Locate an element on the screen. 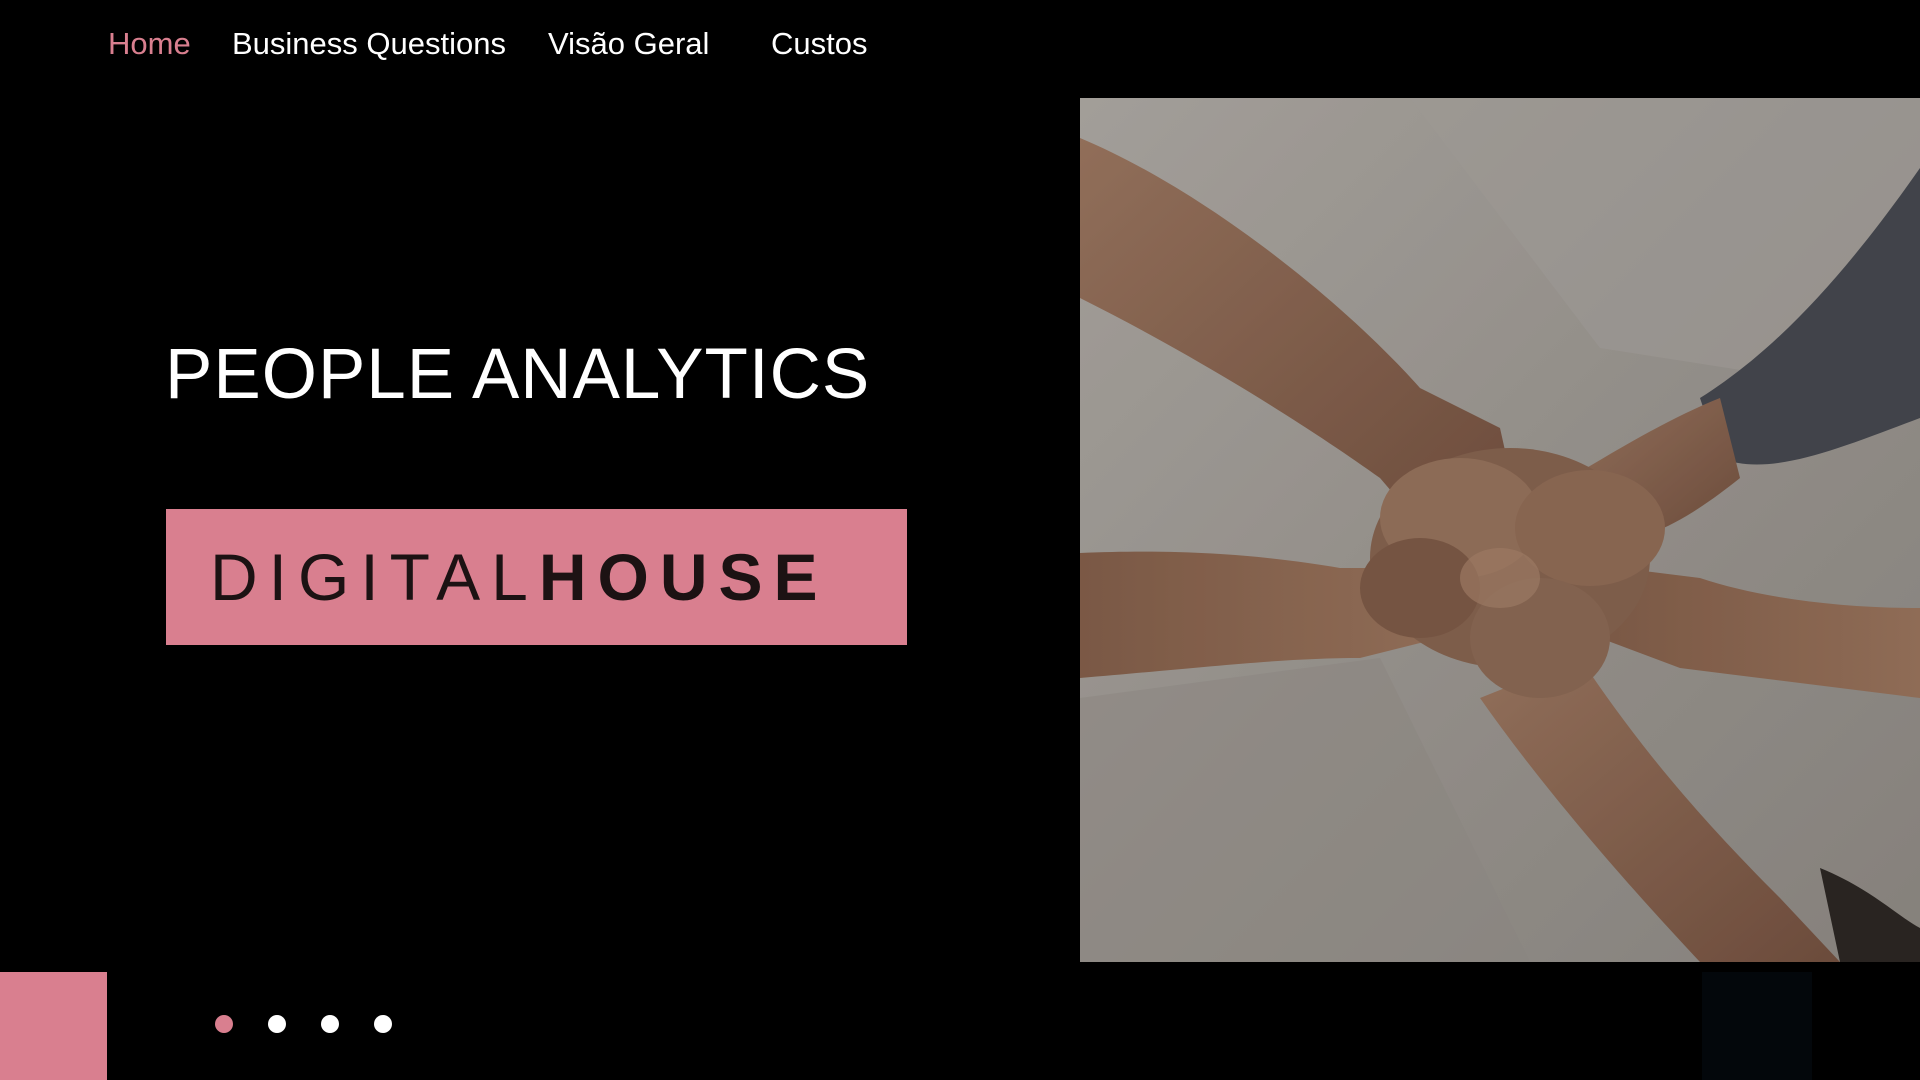 Image resolution: width=1920 pixels, height=1080 pixels. nav-item-business-questions: Business Questions is located at coordinates (369, 44).